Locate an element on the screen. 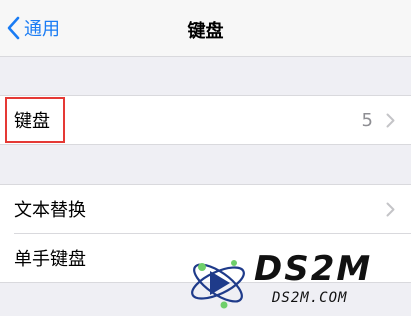 The height and width of the screenshot is (316, 411). watermark: DS2M DS2M.COM is located at coordinates (298, 281).